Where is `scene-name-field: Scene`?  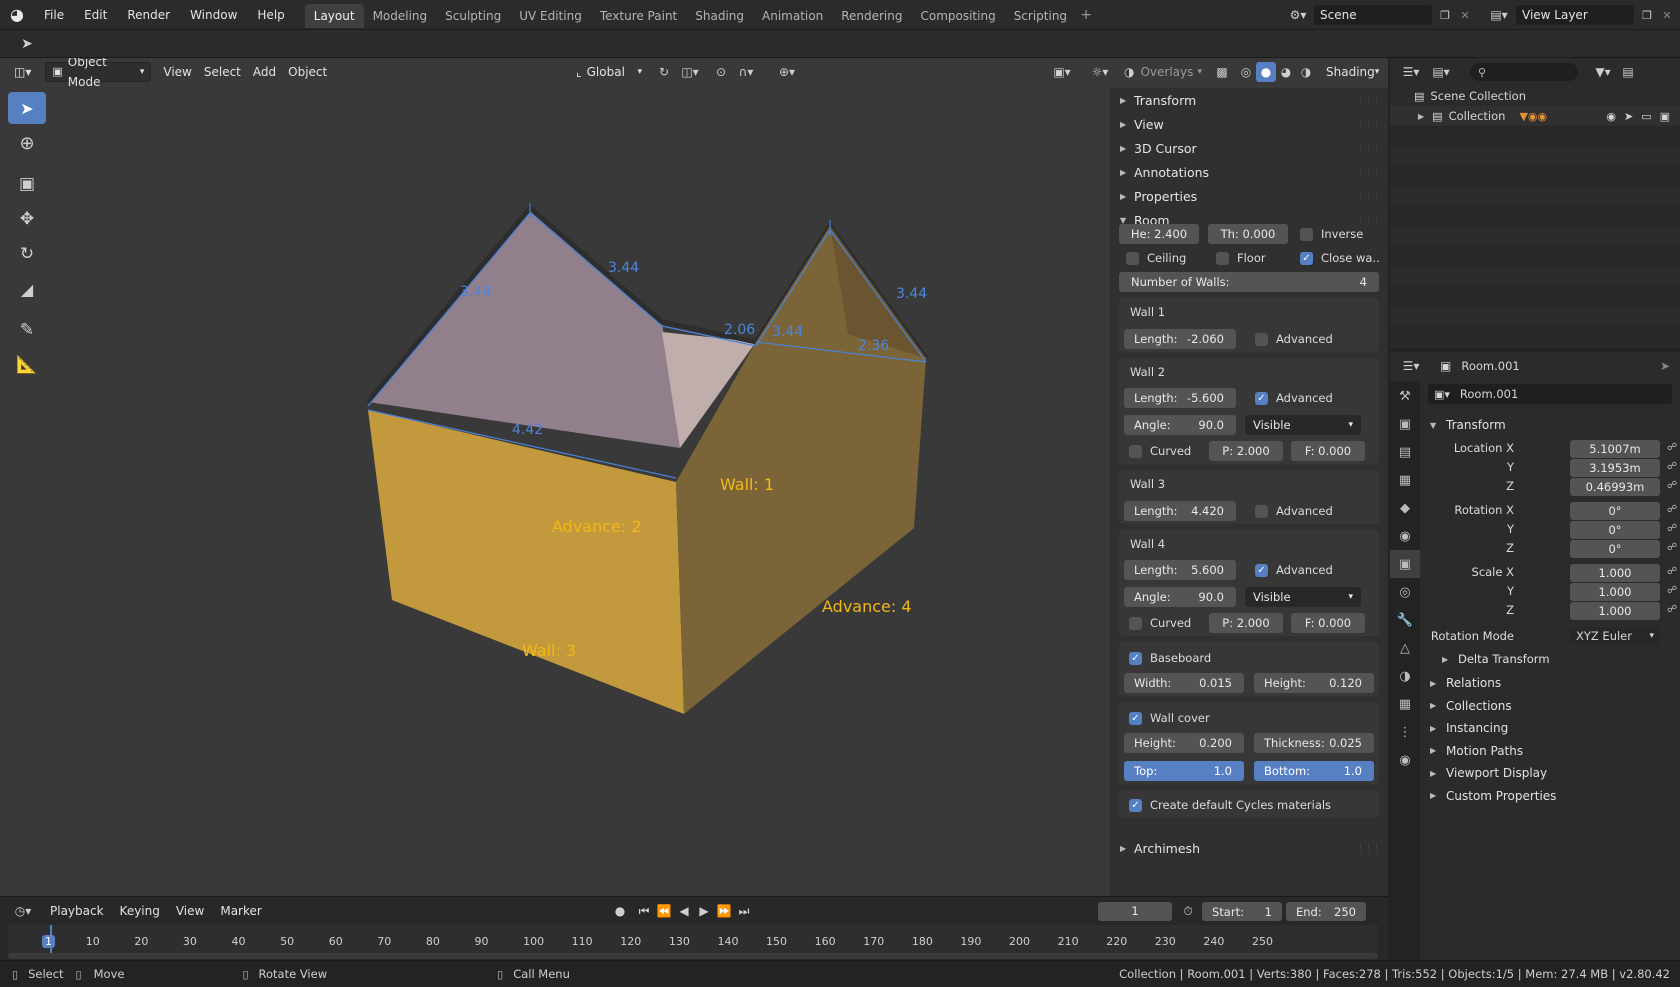 scene-name-field: Scene is located at coordinates (1373, 15).